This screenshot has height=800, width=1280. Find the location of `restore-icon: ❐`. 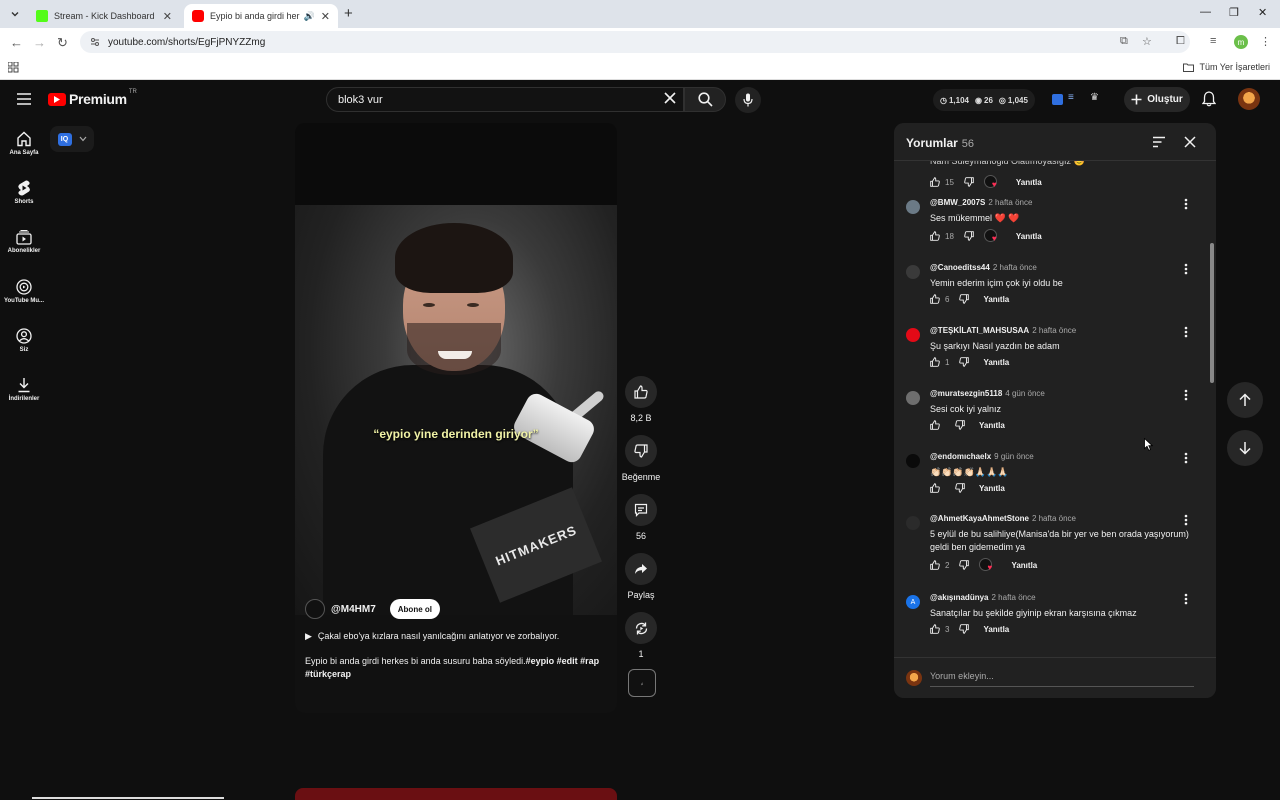

restore-icon: ❐ is located at coordinates (1234, 12).